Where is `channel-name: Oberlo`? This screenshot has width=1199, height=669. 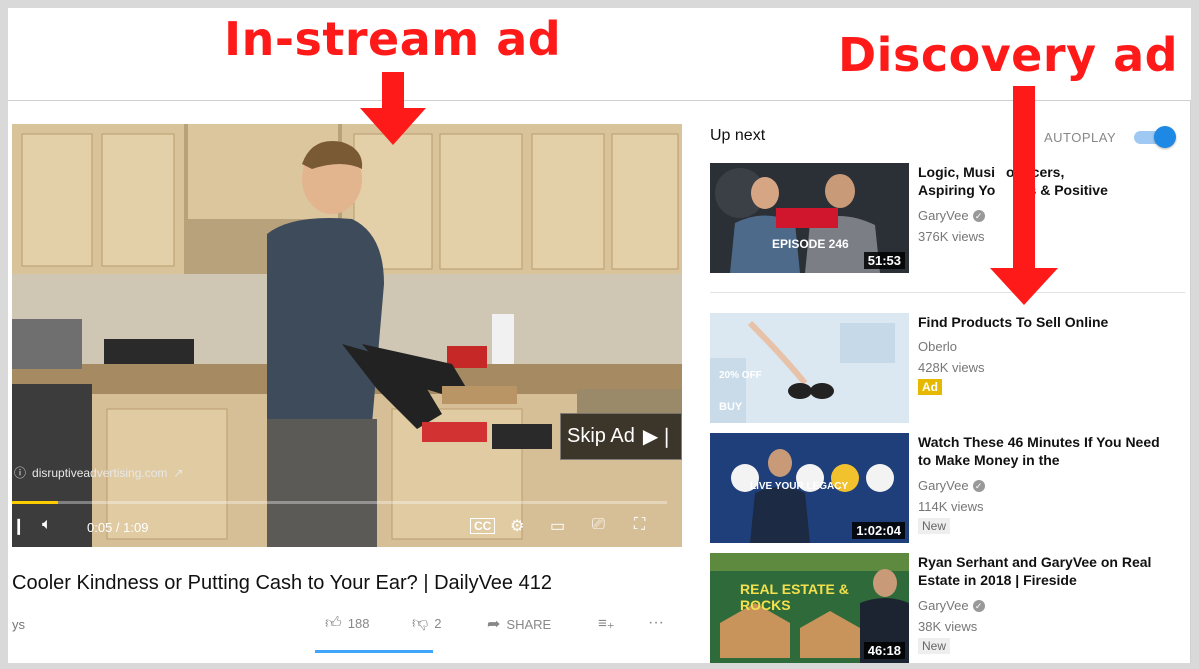 channel-name: Oberlo is located at coordinates (937, 346).